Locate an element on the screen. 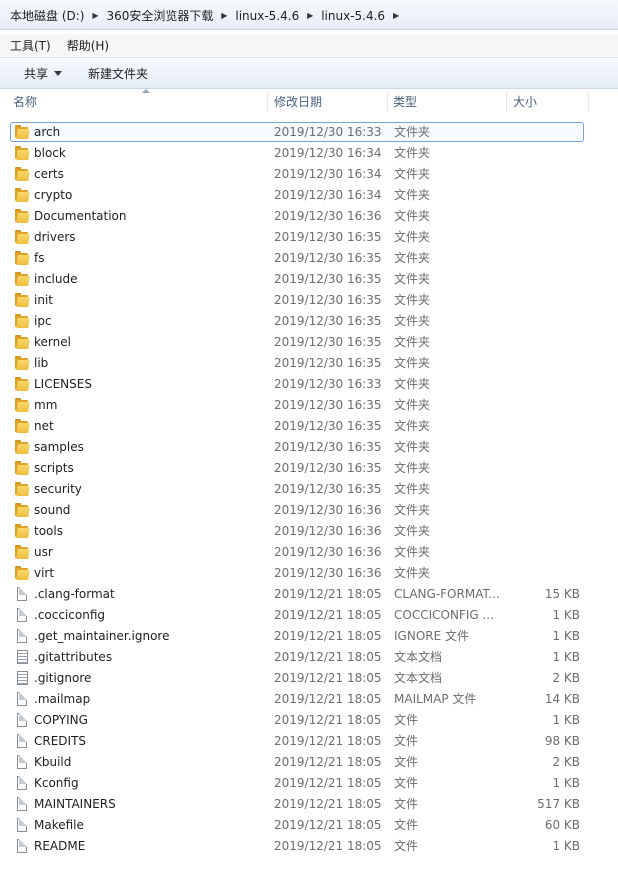 Image resolution: width=618 pixels, height=875 pixels. file-name: mm is located at coordinates (46, 405).